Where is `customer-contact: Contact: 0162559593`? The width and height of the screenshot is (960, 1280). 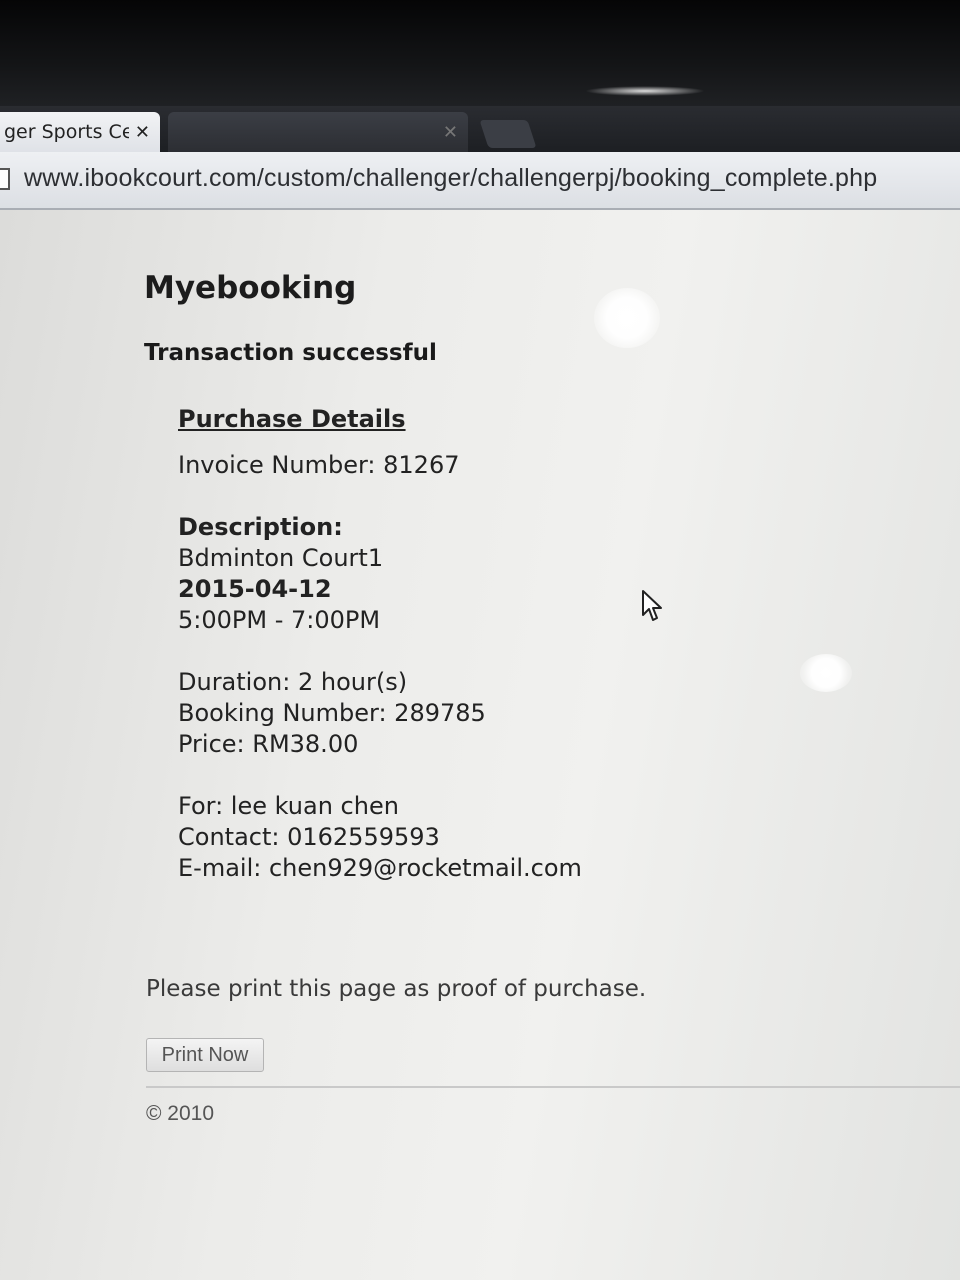 customer-contact: Contact: 0162559593 is located at coordinates (309, 837).